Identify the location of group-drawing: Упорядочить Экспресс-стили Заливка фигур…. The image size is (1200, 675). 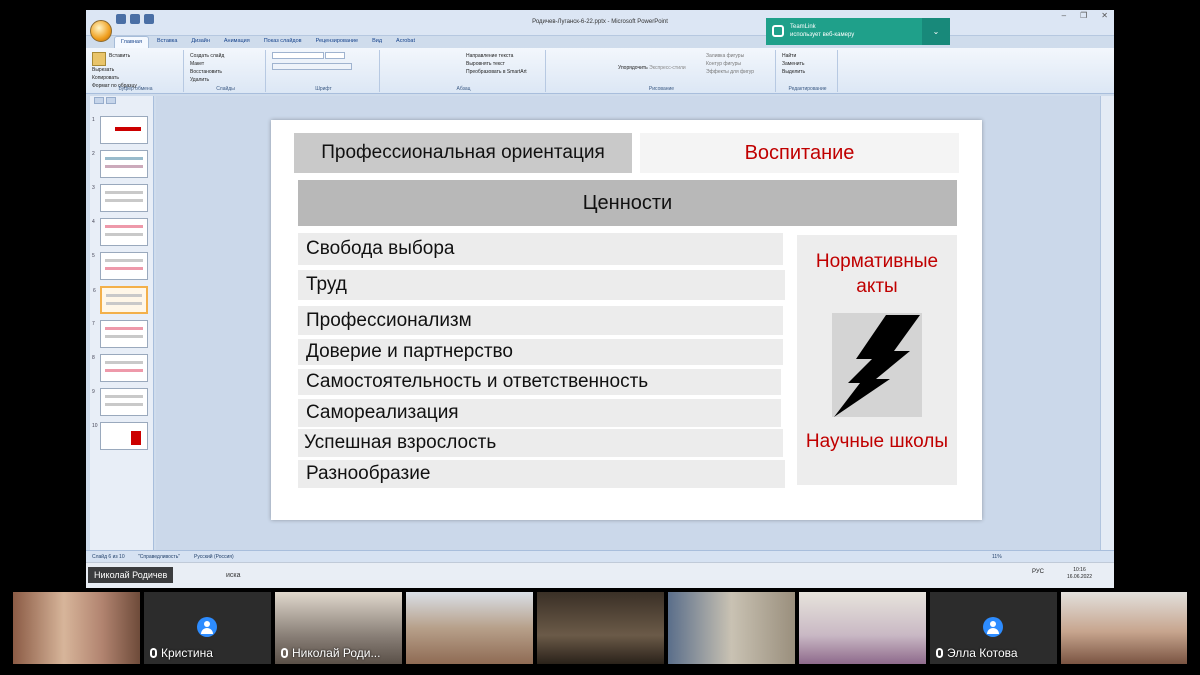
(662, 71).